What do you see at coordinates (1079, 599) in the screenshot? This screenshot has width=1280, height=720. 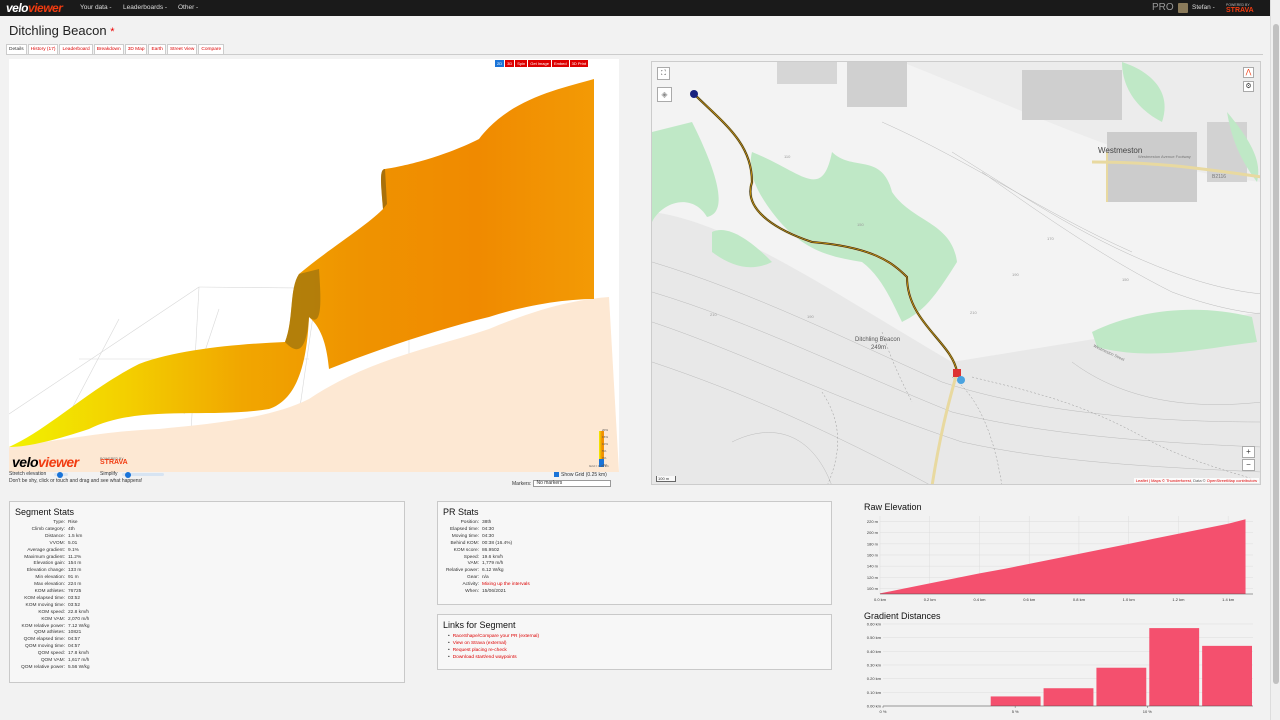 I see `x-tick-label: 0.8 km` at bounding box center [1079, 599].